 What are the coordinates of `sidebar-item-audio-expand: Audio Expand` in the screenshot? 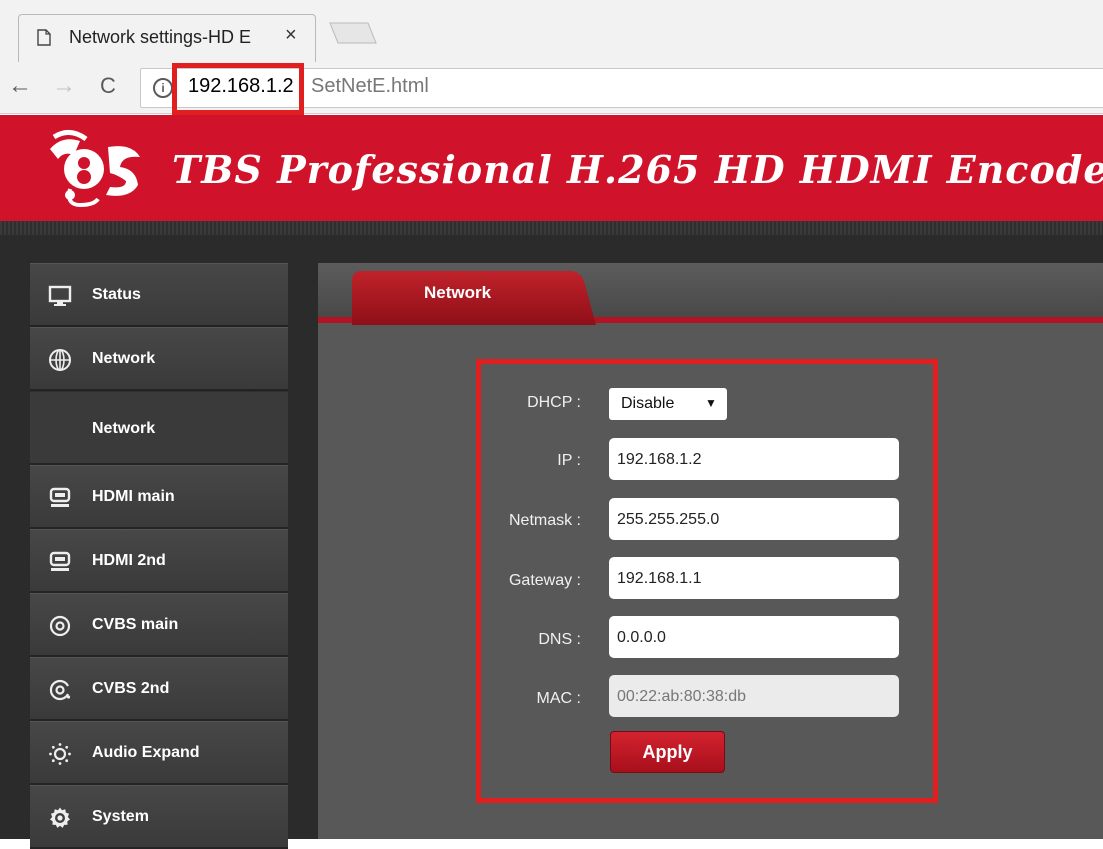 It's located at (159, 753).